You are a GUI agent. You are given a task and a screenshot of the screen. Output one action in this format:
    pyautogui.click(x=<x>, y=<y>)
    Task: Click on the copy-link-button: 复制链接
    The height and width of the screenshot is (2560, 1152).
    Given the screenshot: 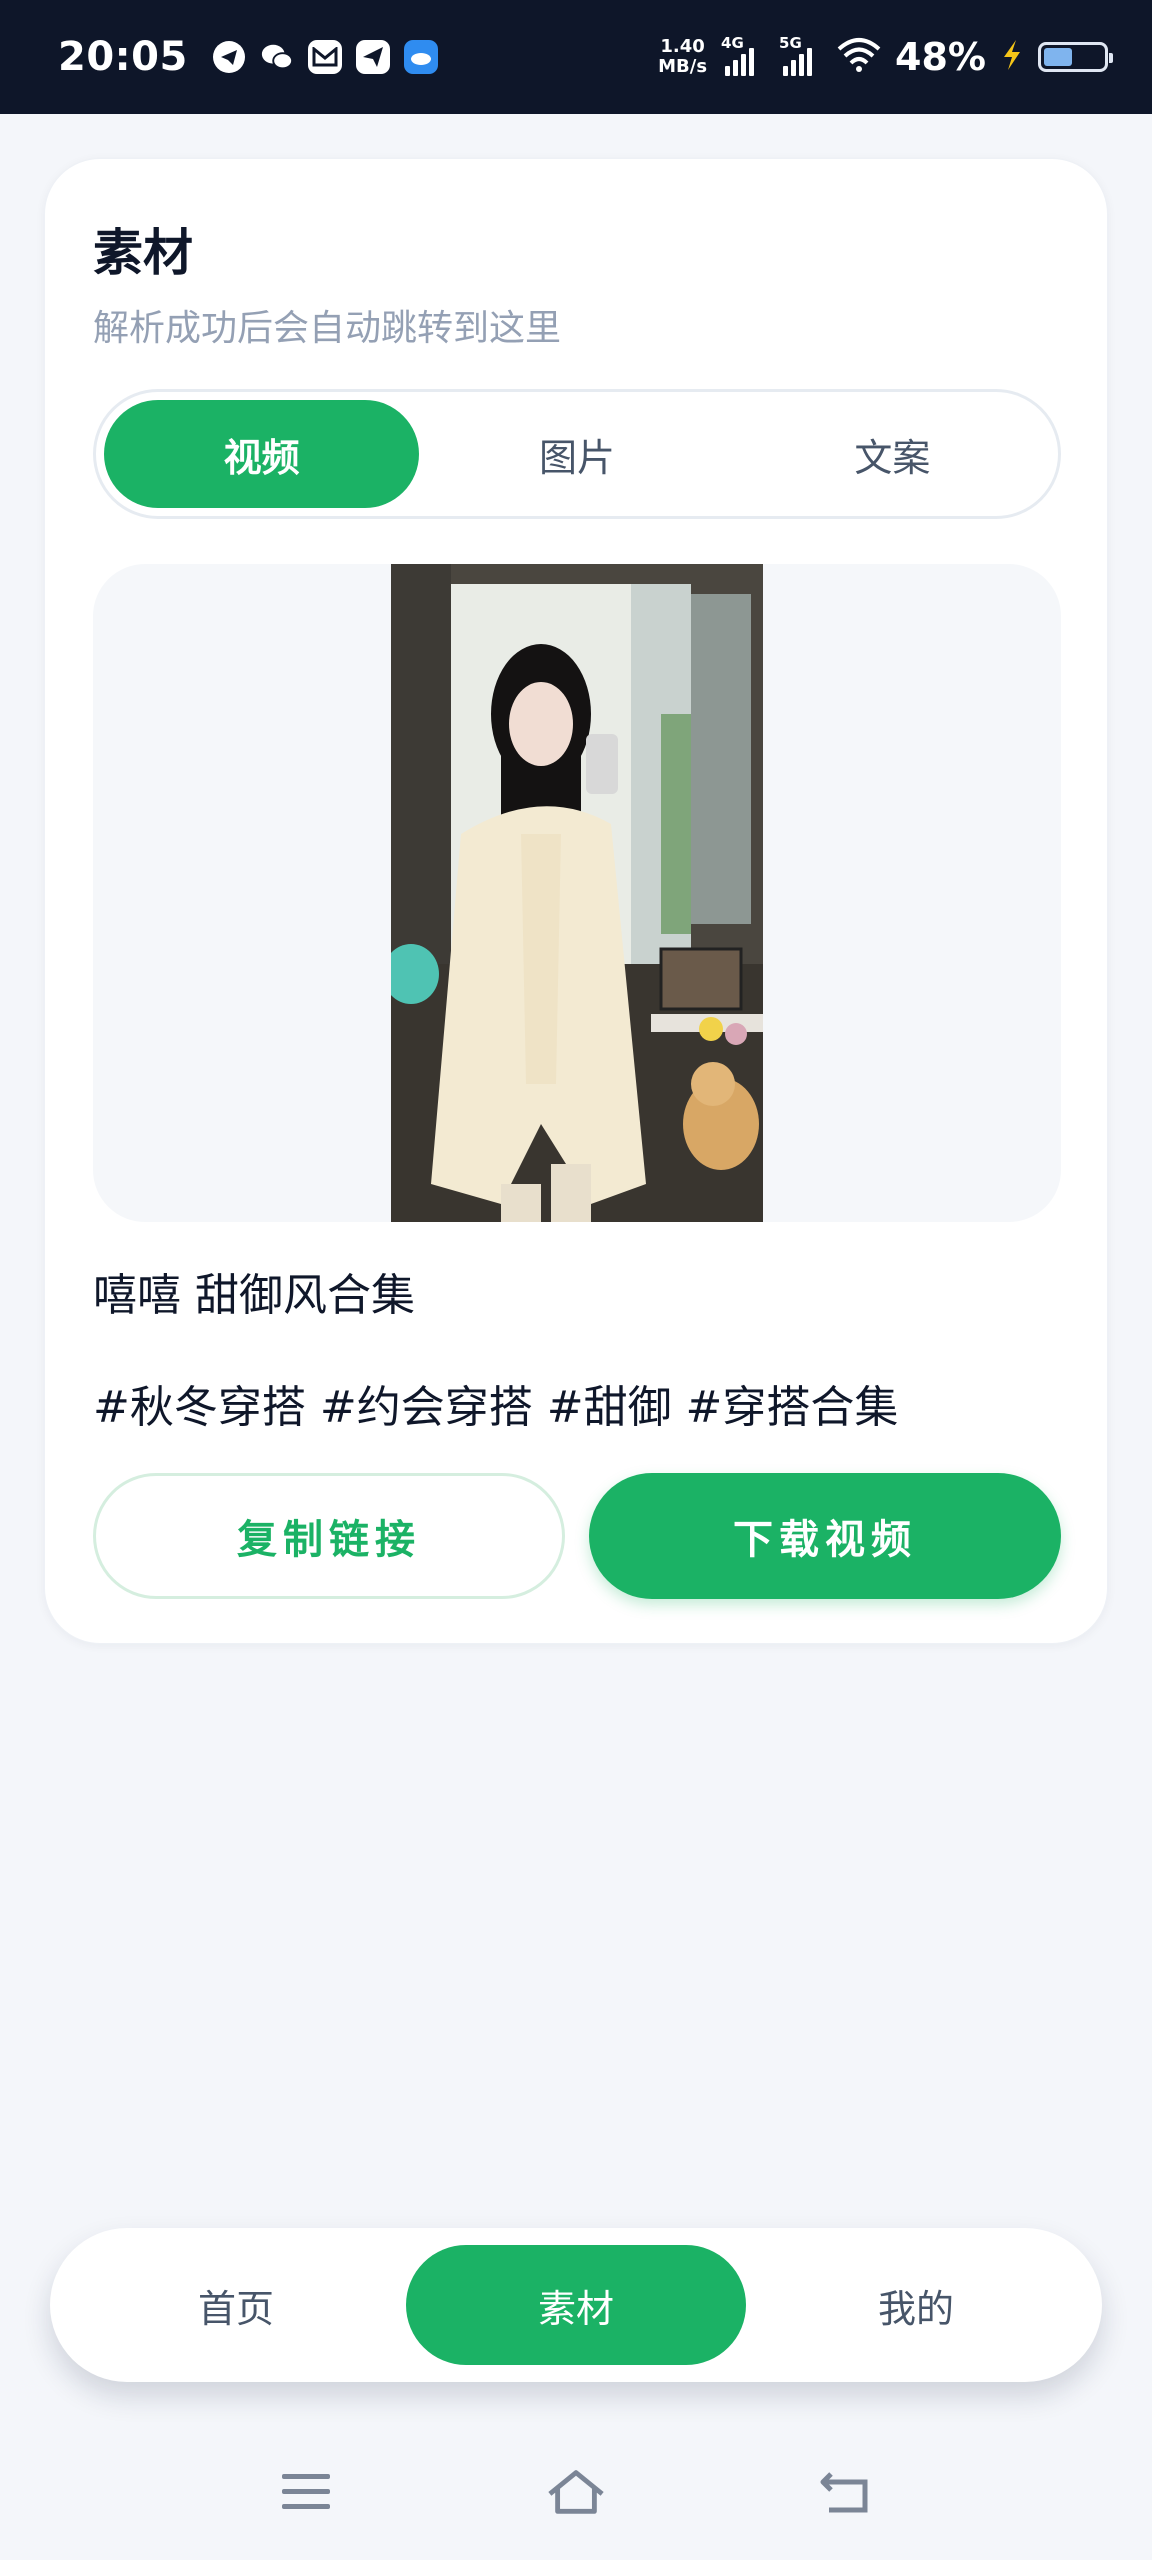 What is the action you would take?
    pyautogui.click(x=329, y=1536)
    